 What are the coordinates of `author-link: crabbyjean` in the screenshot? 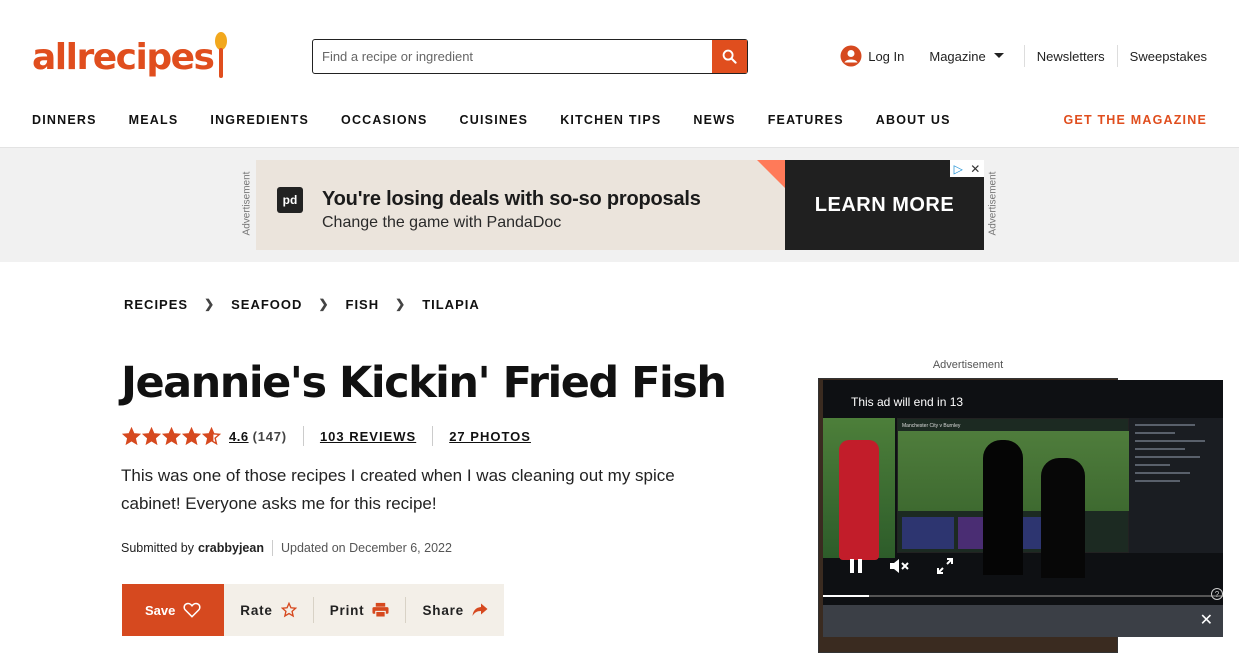 It's located at (231, 548).